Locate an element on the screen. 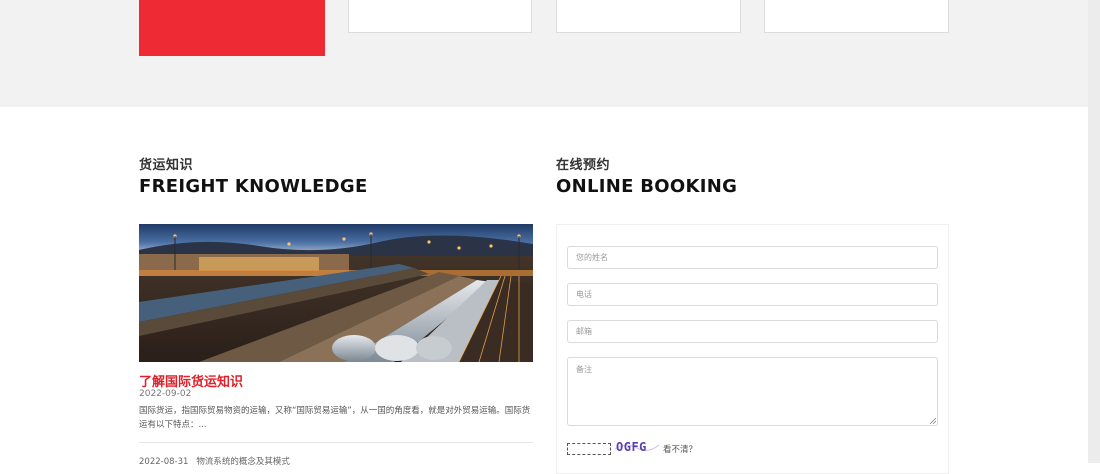 The width and height of the screenshot is (1100, 474). remark-textarea is located at coordinates (752, 391).